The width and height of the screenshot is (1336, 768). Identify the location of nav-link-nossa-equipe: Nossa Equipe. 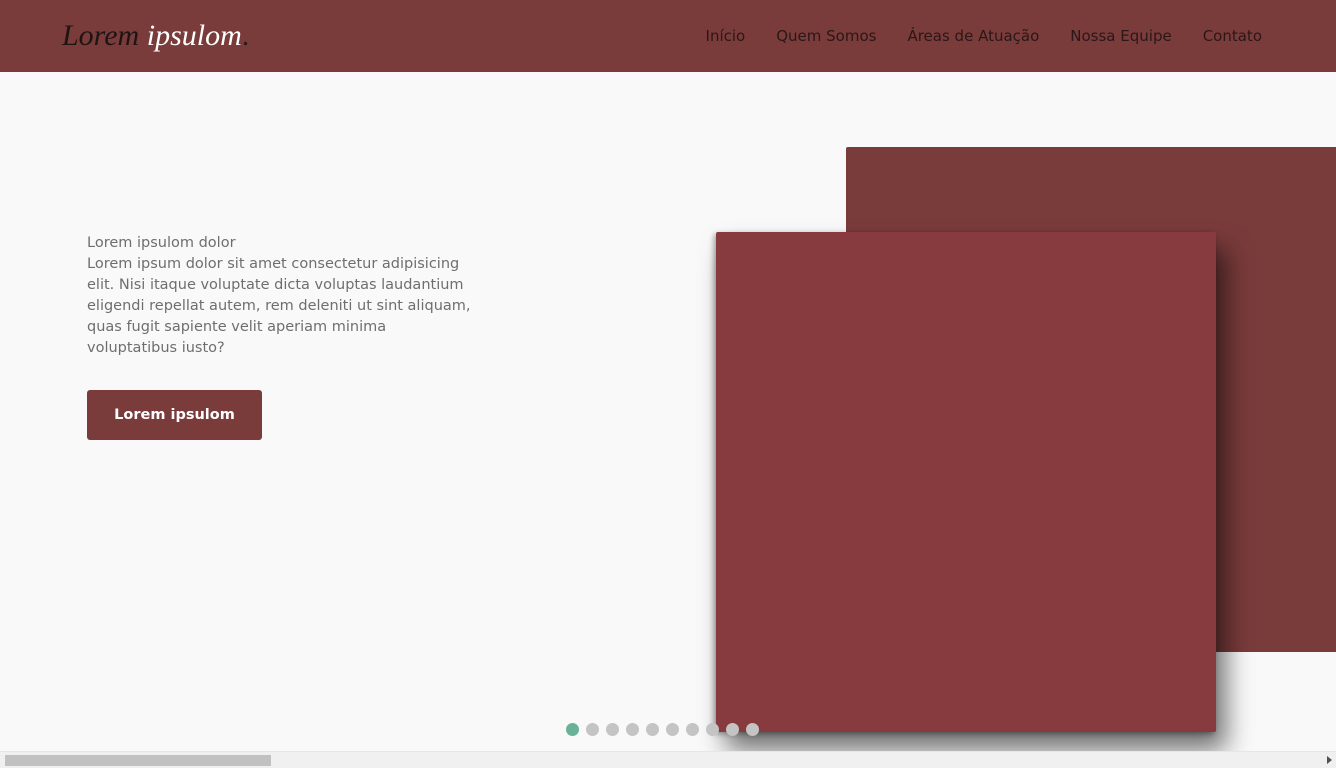
(1120, 36).